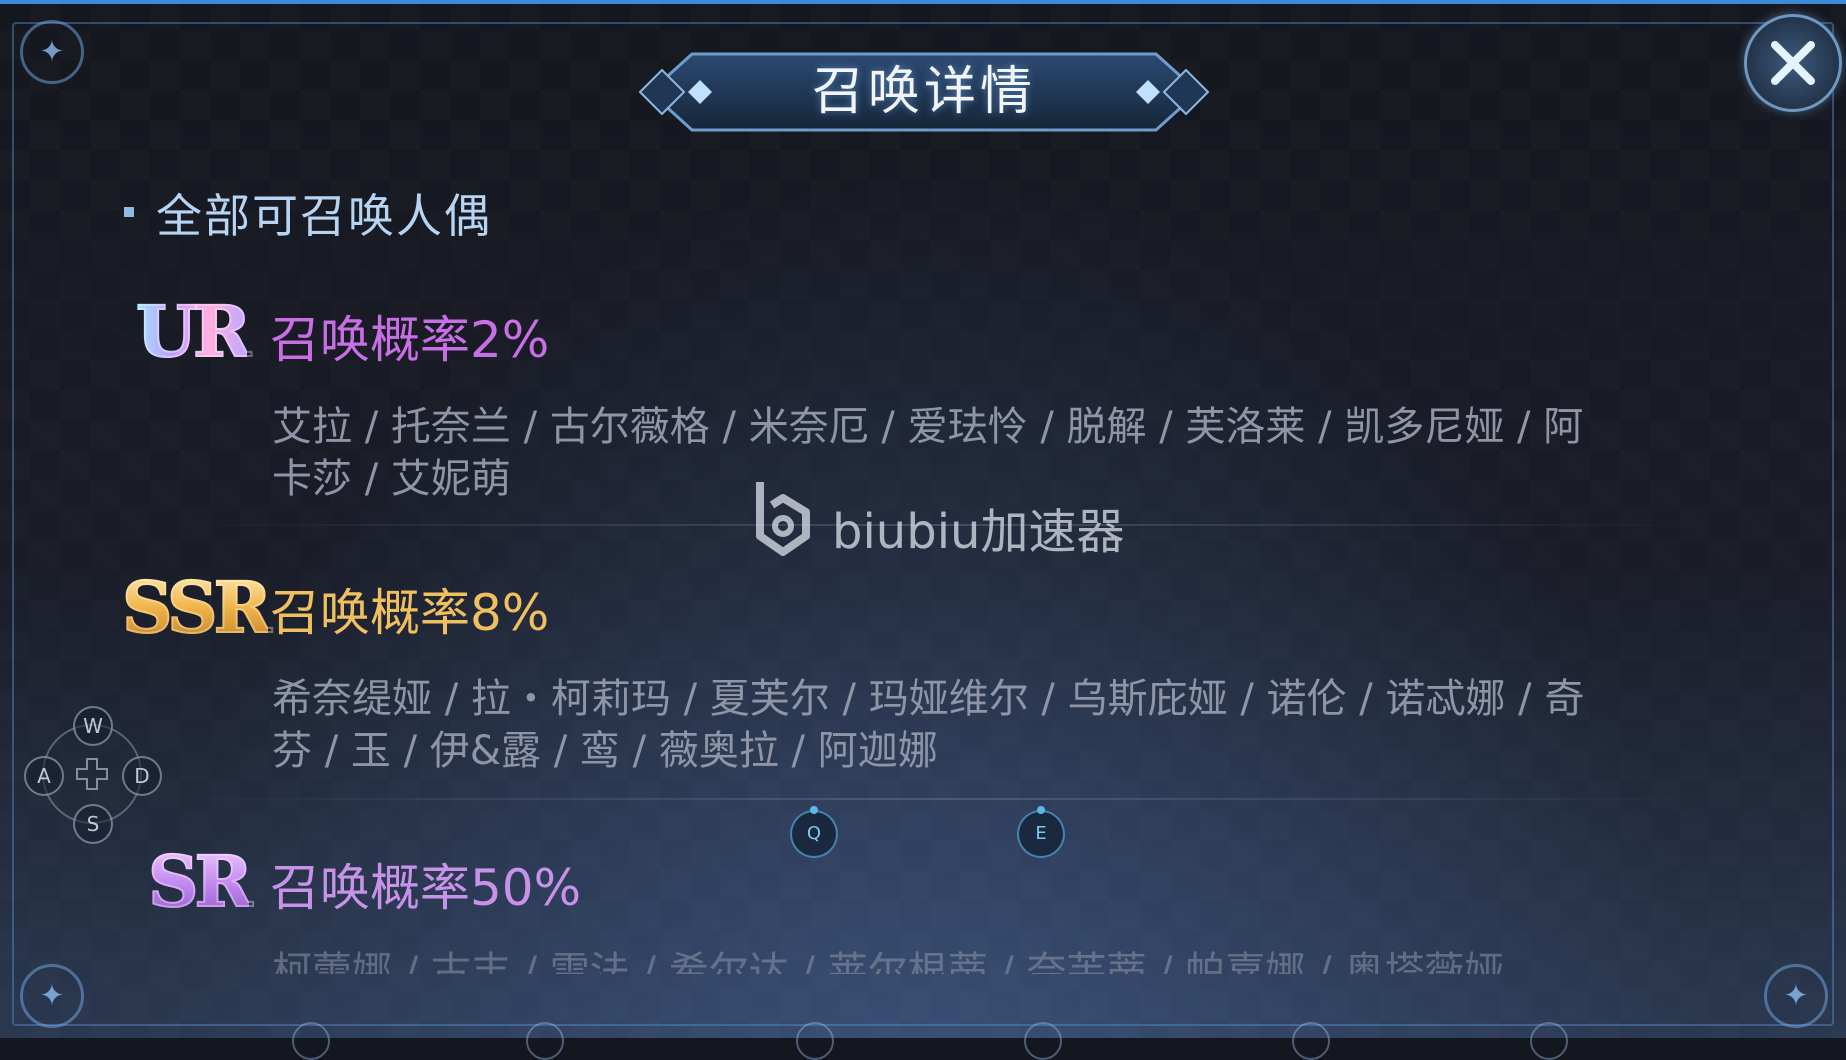  I want to click on hotkey-e: E, so click(1041, 832).